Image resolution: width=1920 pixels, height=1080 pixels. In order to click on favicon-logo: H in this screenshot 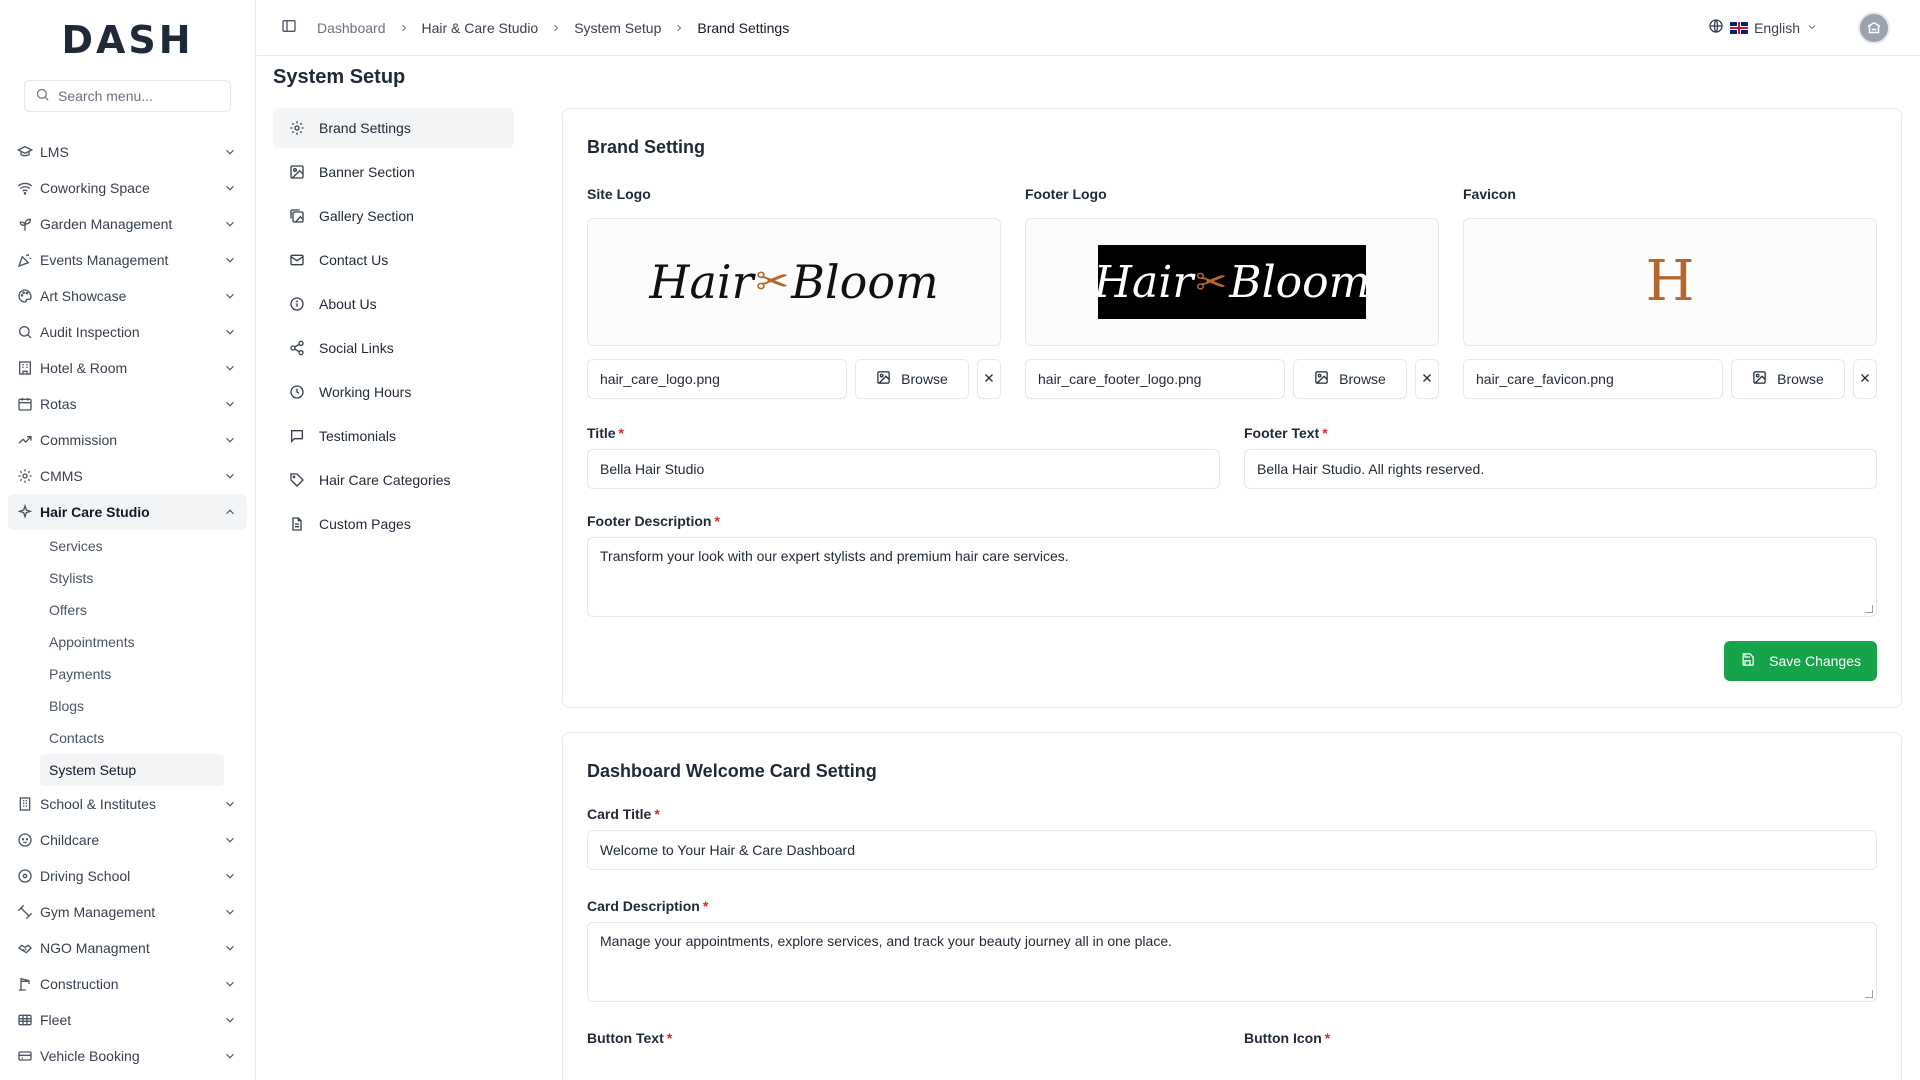, I will do `click(1670, 281)`.